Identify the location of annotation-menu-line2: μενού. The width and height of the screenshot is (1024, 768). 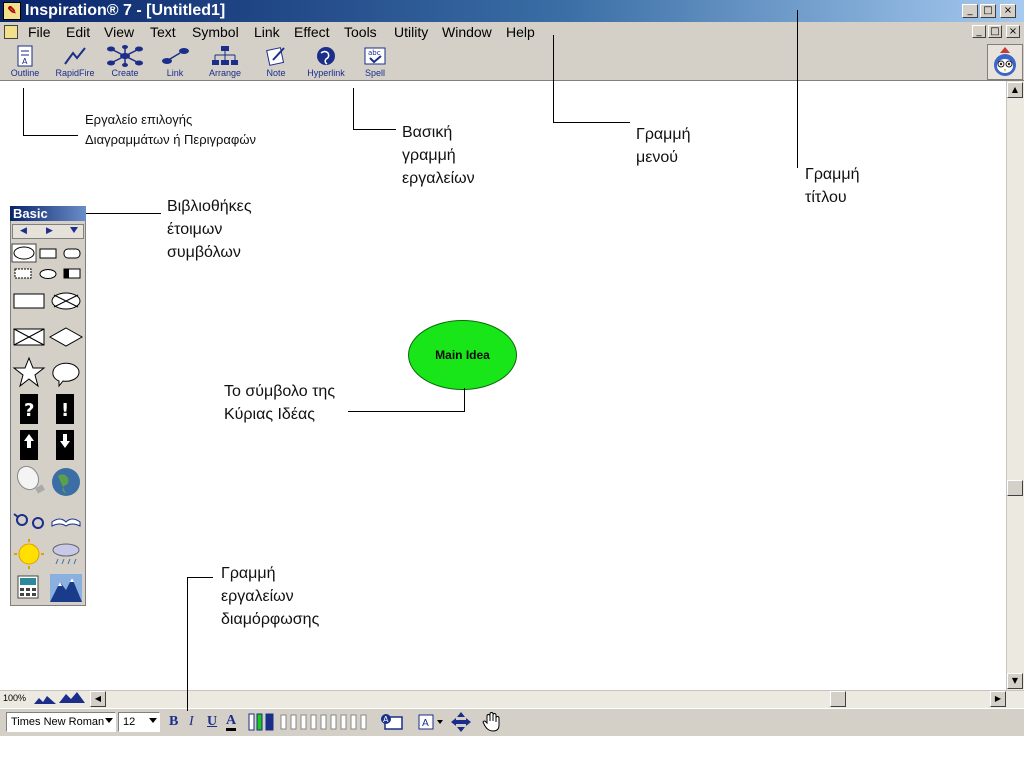
(657, 157).